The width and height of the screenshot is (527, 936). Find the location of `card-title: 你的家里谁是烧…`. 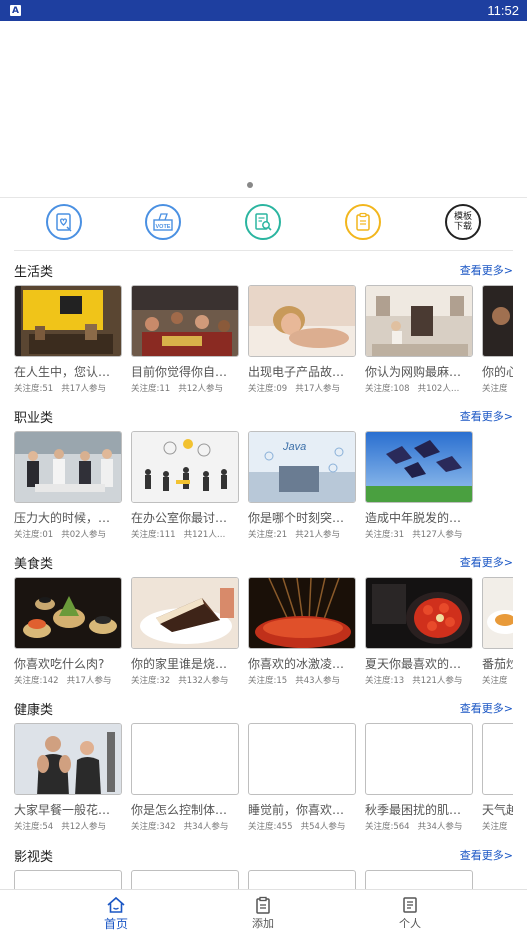

card-title: 你的家里谁是烧… is located at coordinates (179, 664).